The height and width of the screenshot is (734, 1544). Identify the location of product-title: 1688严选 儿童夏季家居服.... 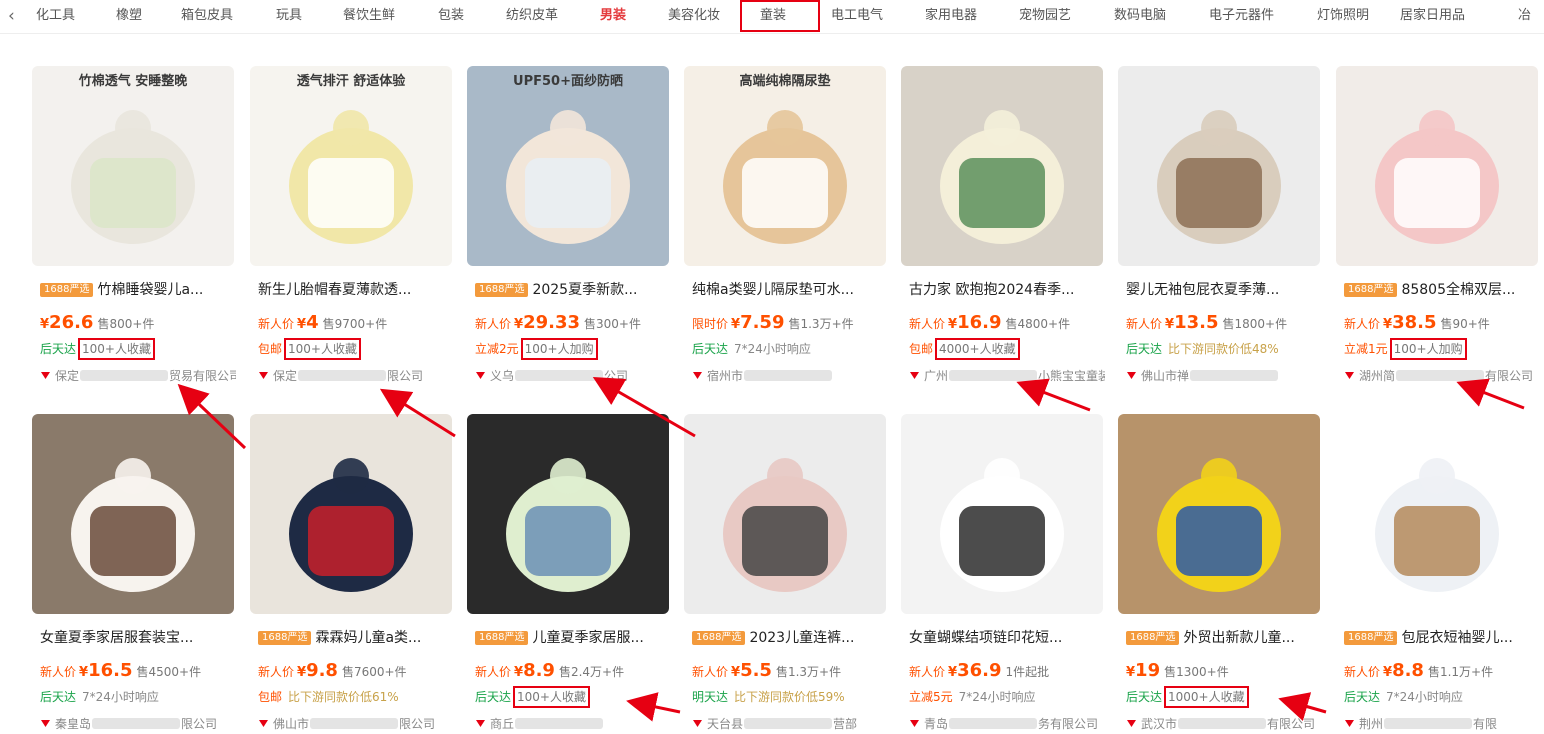
(573, 638).